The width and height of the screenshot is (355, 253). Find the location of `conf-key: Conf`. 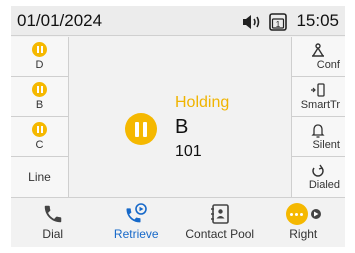

conf-key: Conf is located at coordinates (318, 57).